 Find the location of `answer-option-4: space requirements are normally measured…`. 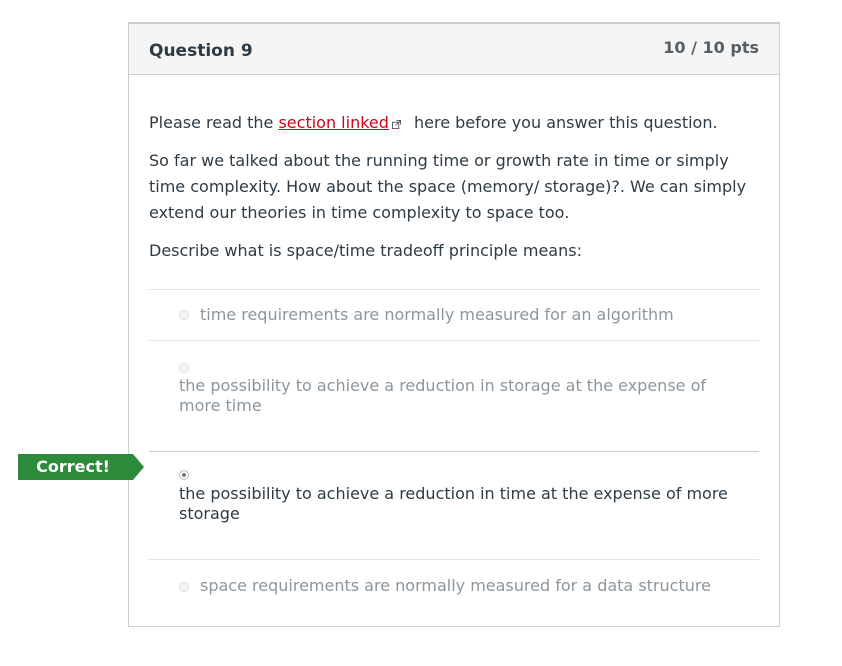

answer-option-4: space requirements are normally measured… is located at coordinates (454, 587).